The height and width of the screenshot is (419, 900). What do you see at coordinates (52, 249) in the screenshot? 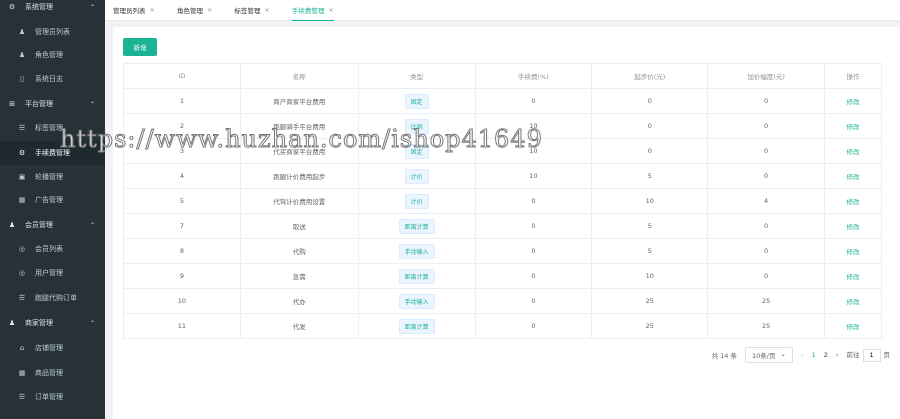
I see `sidebar-item-10: ◎ 会员列表` at bounding box center [52, 249].